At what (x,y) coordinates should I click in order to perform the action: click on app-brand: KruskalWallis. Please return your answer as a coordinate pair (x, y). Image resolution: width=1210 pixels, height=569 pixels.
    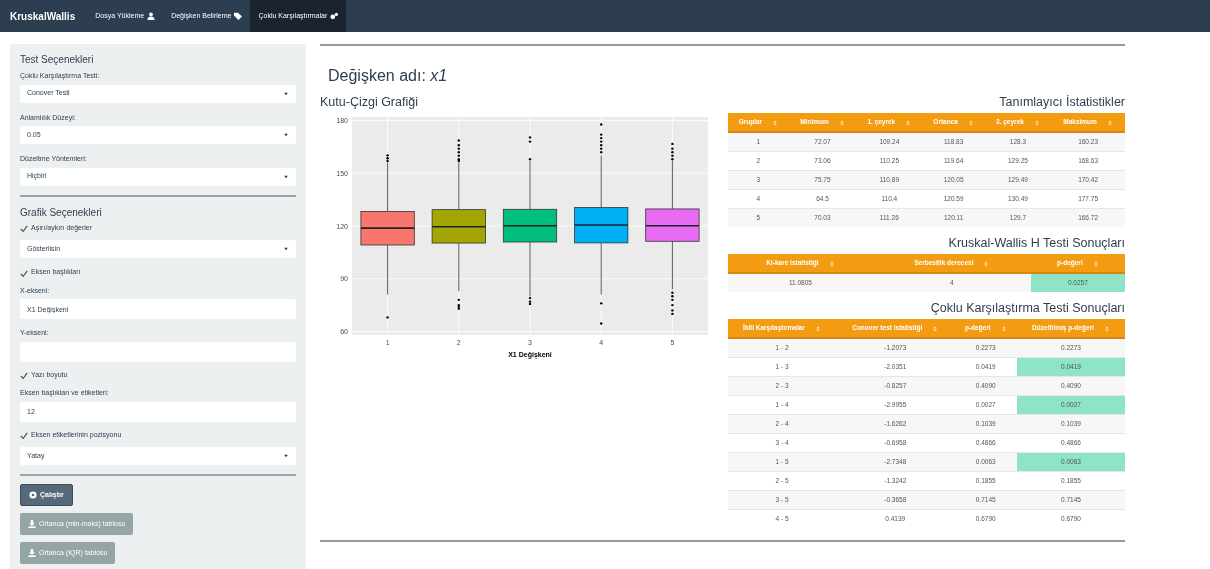
    Looking at the image, I should click on (43, 16).